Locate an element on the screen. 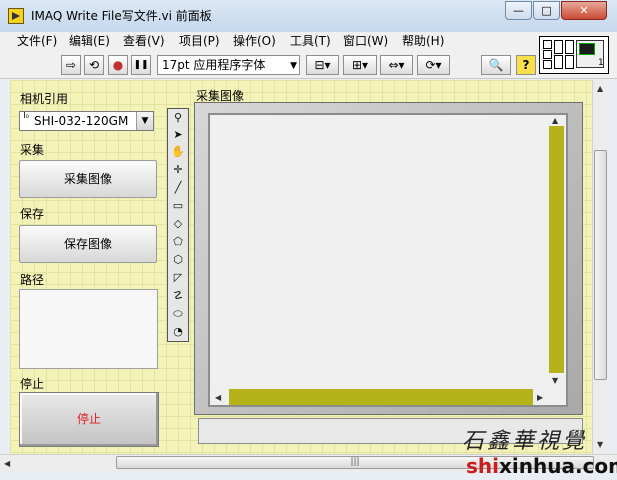  font-select: 17pt 应用程序字体 ▼ is located at coordinates (228, 65).